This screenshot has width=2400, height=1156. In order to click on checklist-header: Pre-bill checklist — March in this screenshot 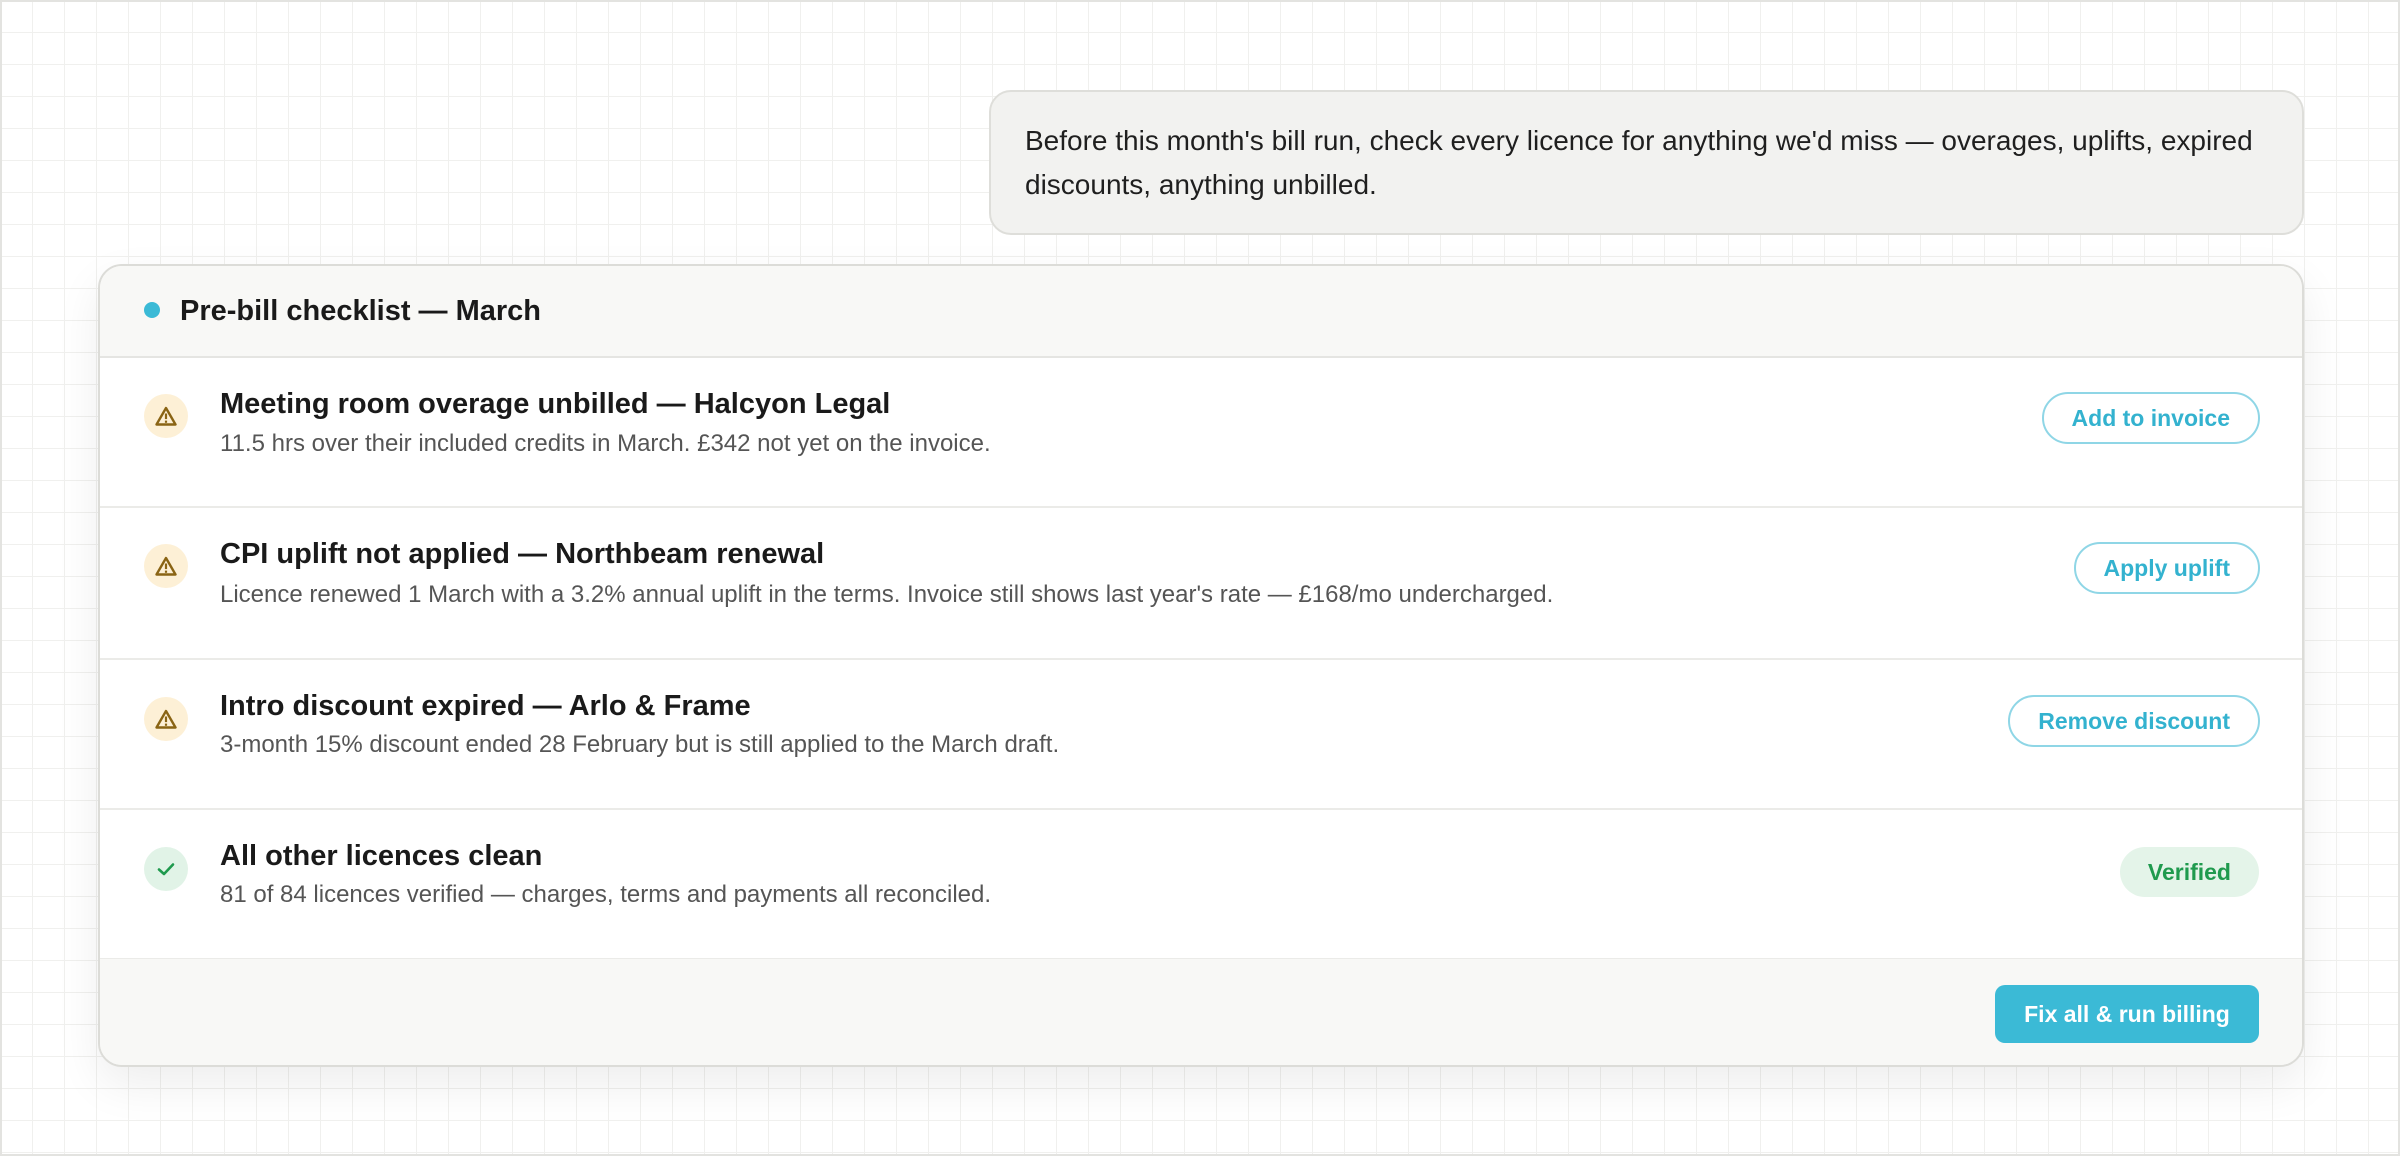, I will do `click(1201, 312)`.